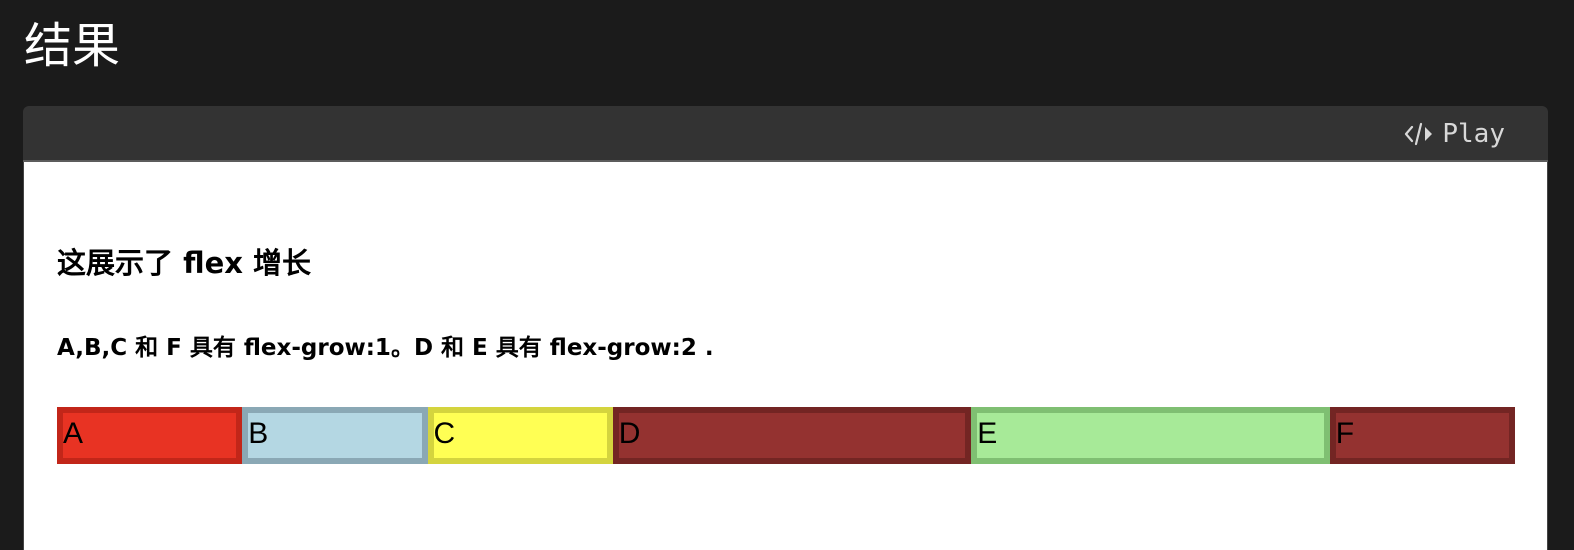  Describe the element at coordinates (335, 435) in the screenshot. I see `flex-item-b: B` at that location.